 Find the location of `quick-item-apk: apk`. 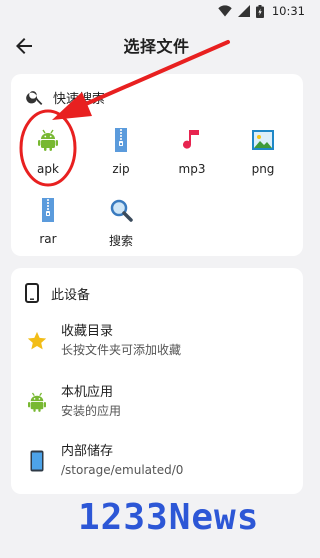

quick-item-apk: apk is located at coordinates (48, 152).